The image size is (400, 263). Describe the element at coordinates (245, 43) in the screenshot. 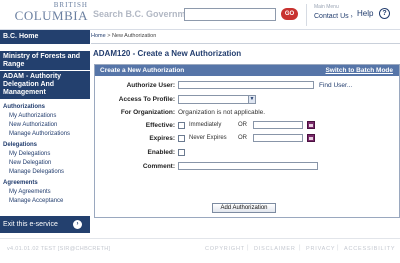

I see `title-divider` at that location.